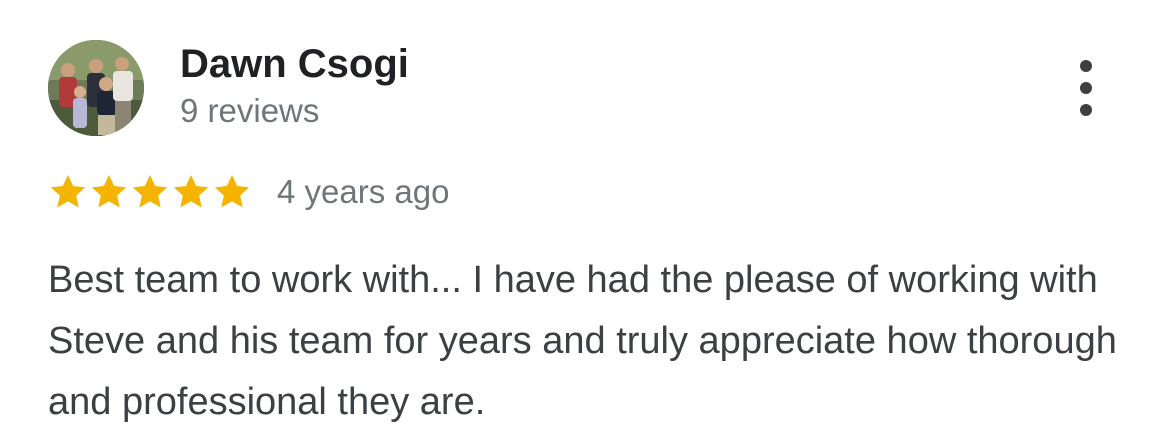 Image resolution: width=1170 pixels, height=447 pixels. What do you see at coordinates (294, 64) in the screenshot?
I see `reviewer-name: Dawn Csogi` at bounding box center [294, 64].